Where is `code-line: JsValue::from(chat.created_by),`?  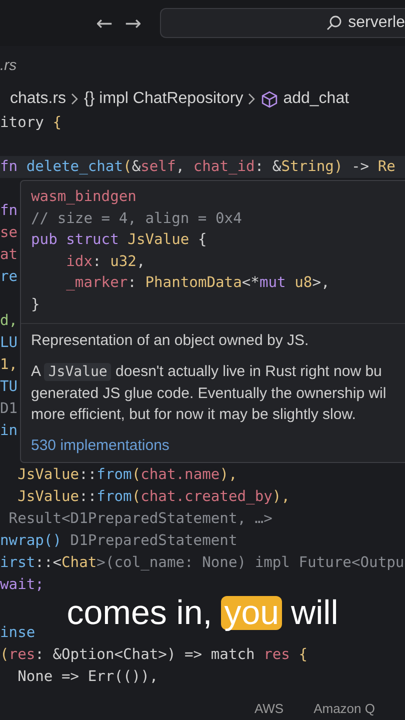 code-line: JsValue::from(chat.created_by), is located at coordinates (153, 496).